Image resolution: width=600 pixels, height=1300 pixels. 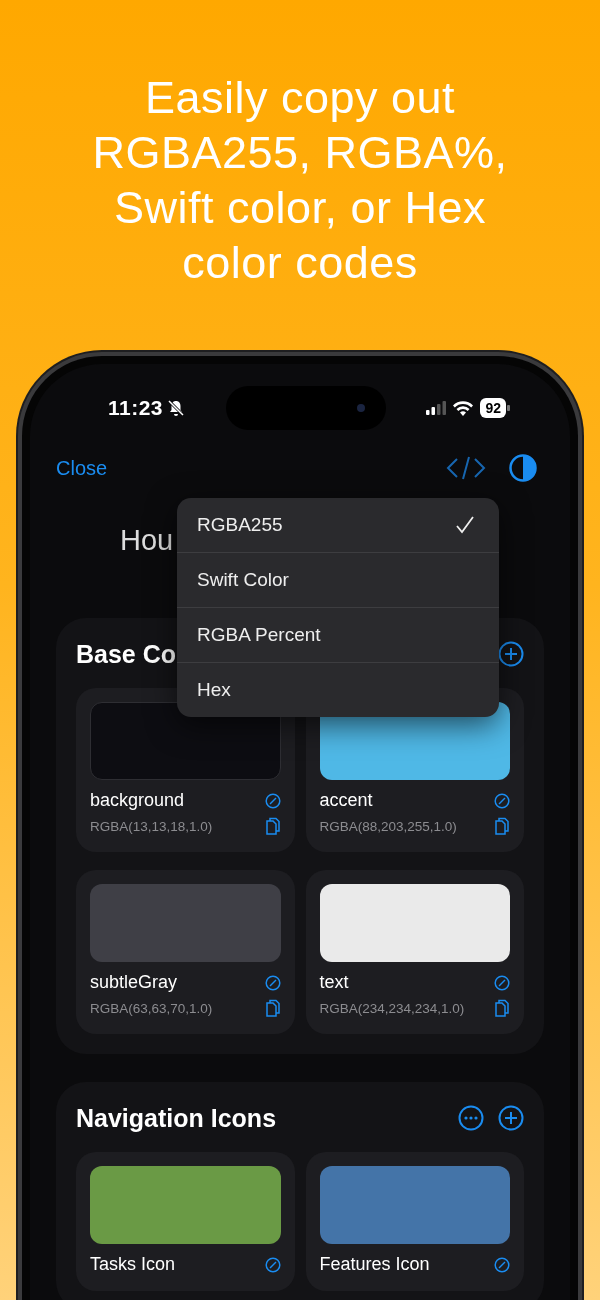 I want to click on color-value: RGBA(234,234,234,1.0), so click(x=392, y=1008).